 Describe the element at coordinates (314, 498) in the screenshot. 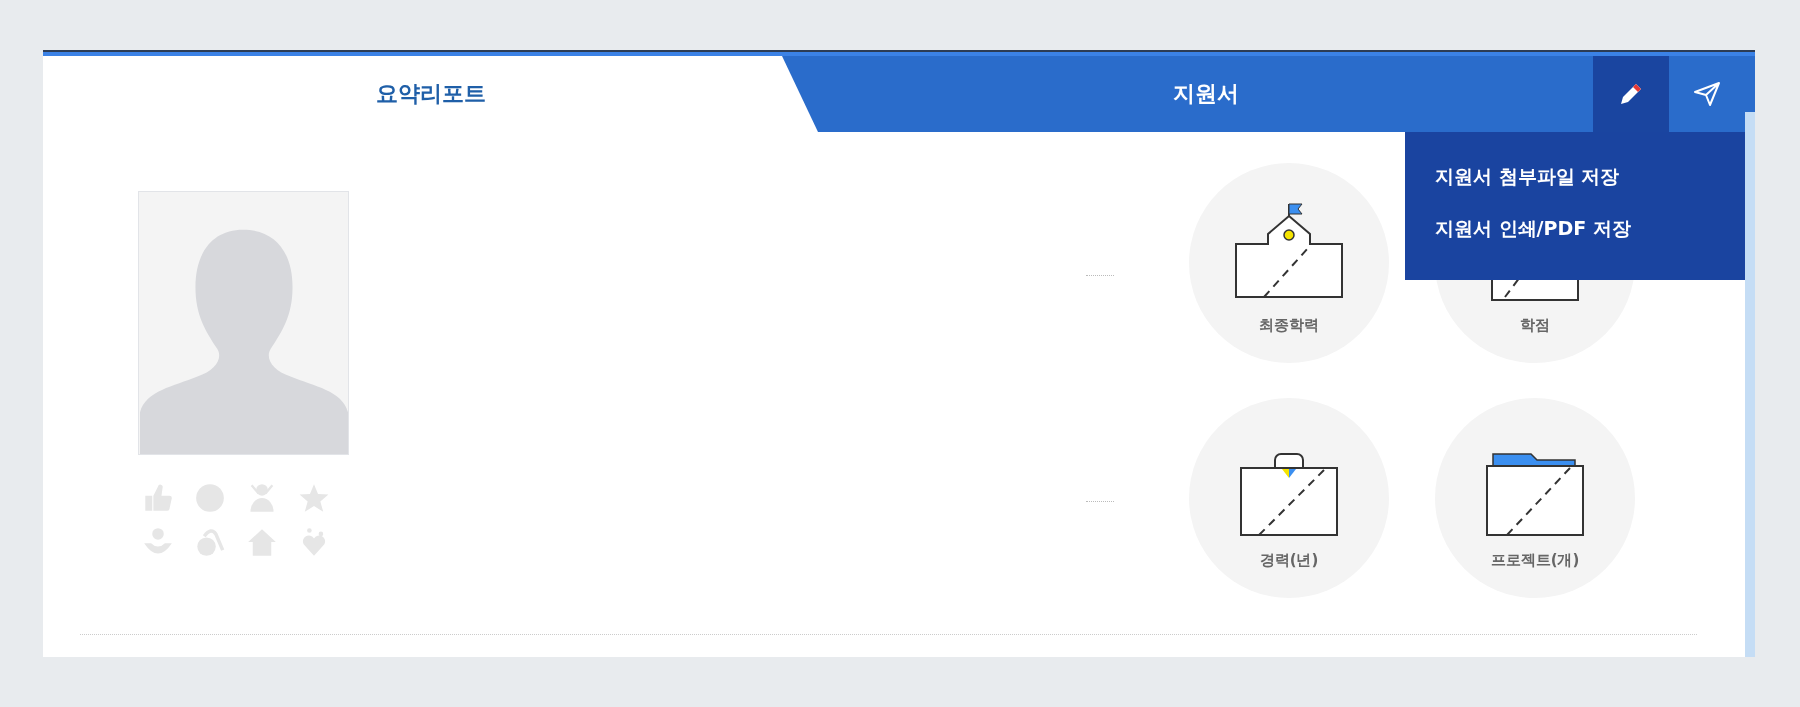

I see `star-icon` at that location.